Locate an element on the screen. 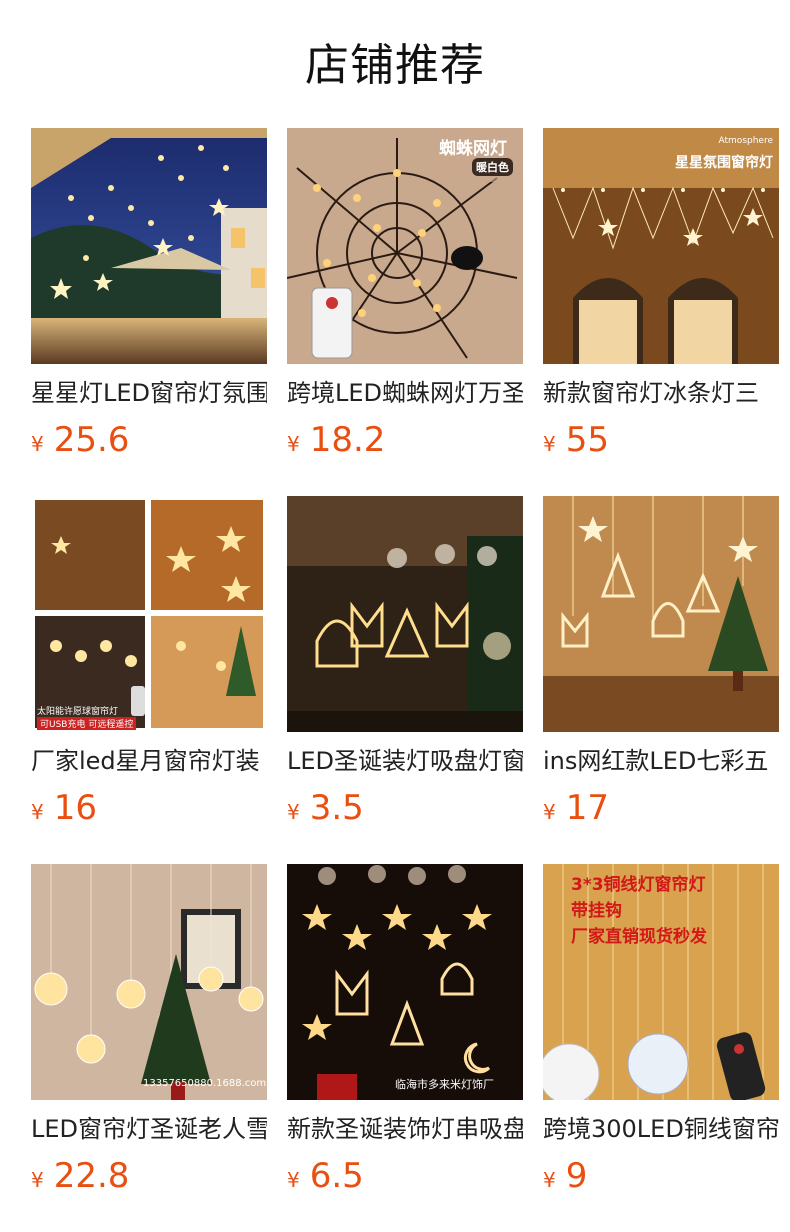 The image size is (790, 1232). product-card: 临海市多来米灯饰厂 新款圣诞装饰灯串吸盘 ¥6.5 is located at coordinates (405, 1031).